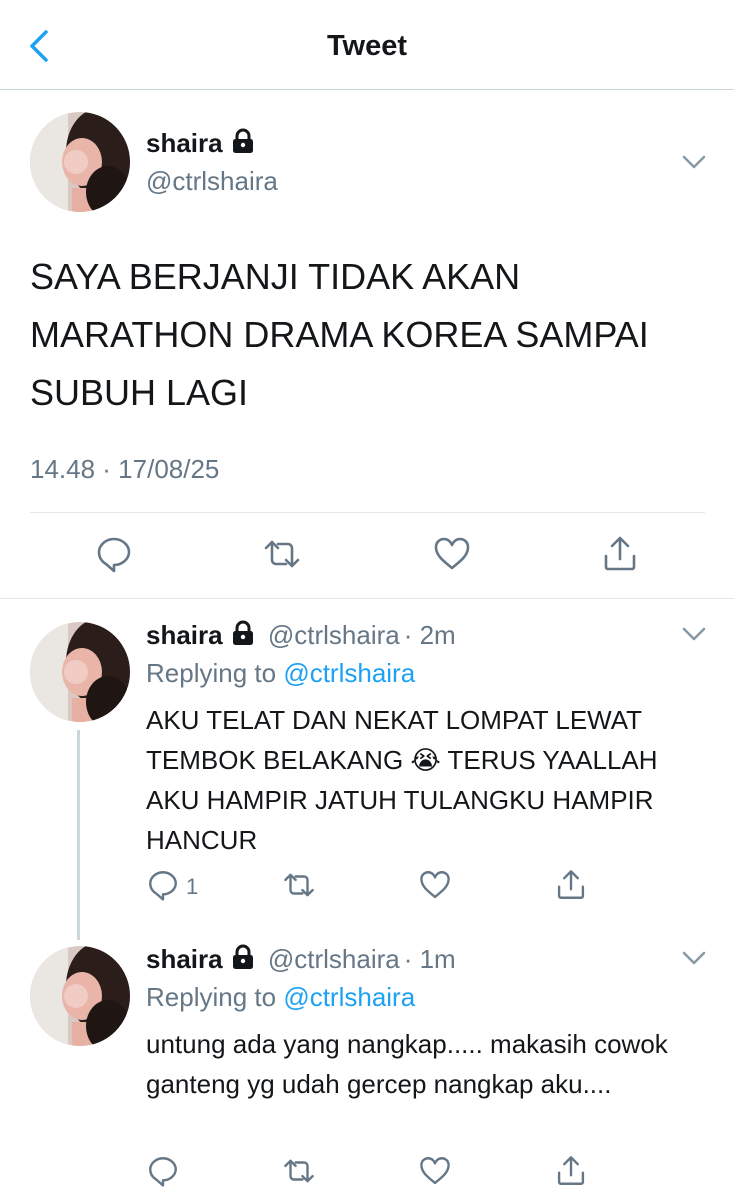 The image size is (734, 1200). I want to click on tweet-timestamp: 14.48 · 17/08/25, so click(125, 469).